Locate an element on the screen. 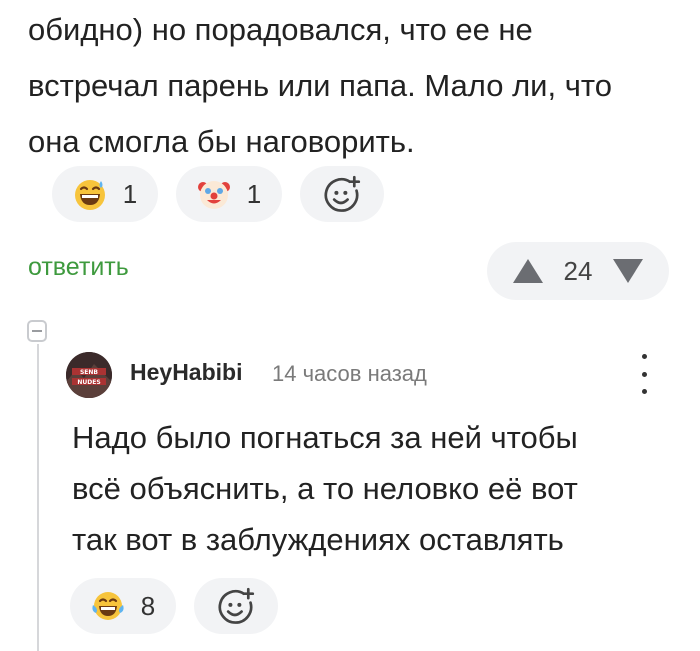 This screenshot has width=700, height=651. upvote-arrow-icon is located at coordinates (528, 271).